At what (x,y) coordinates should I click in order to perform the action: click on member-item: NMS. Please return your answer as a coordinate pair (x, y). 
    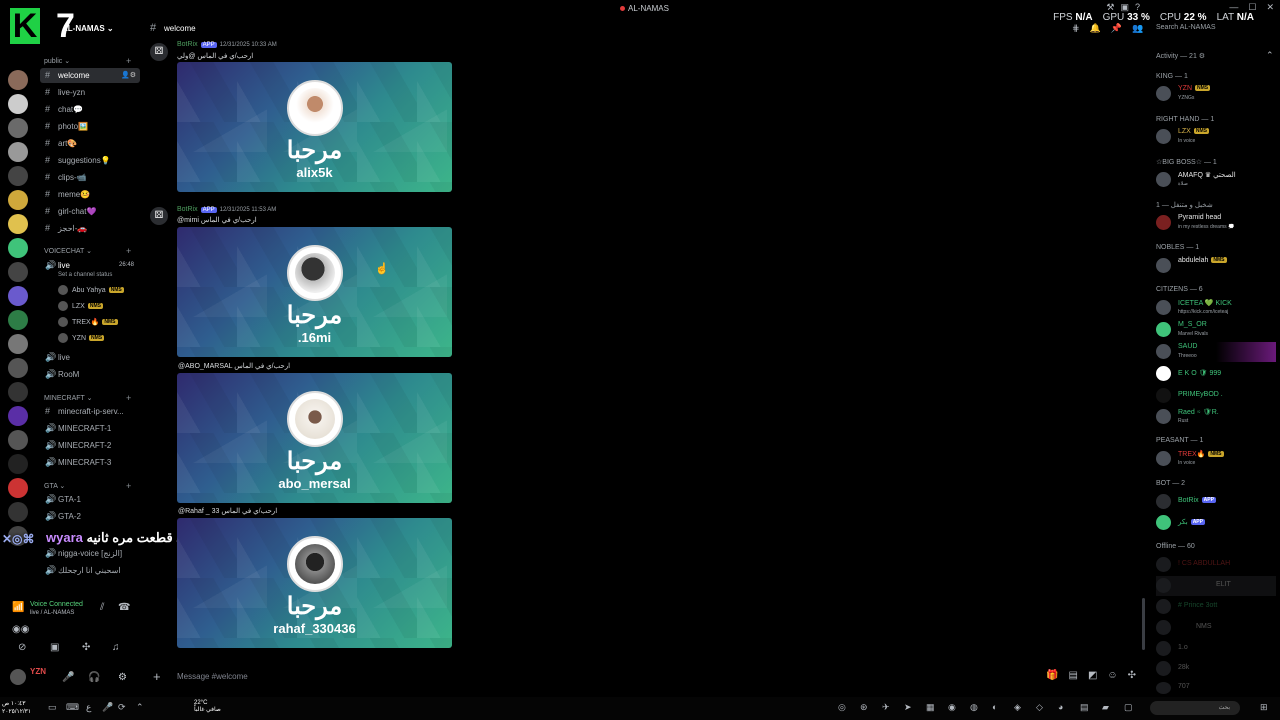
    Looking at the image, I should click on (1216, 628).